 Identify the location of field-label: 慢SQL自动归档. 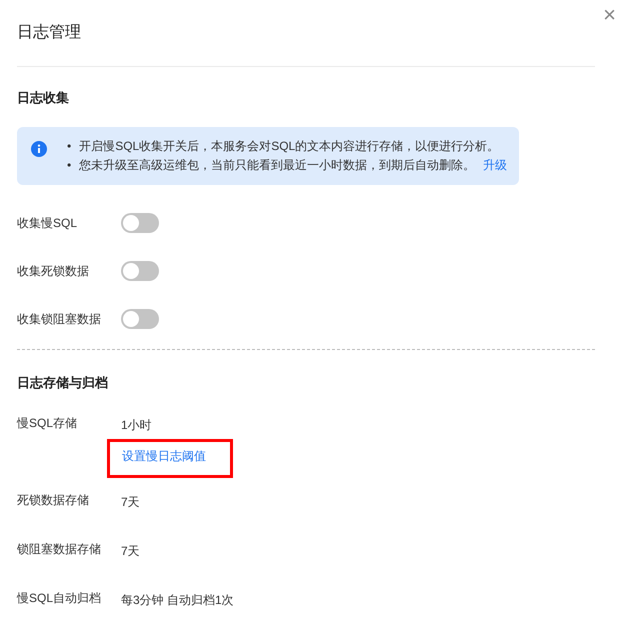
(59, 598).